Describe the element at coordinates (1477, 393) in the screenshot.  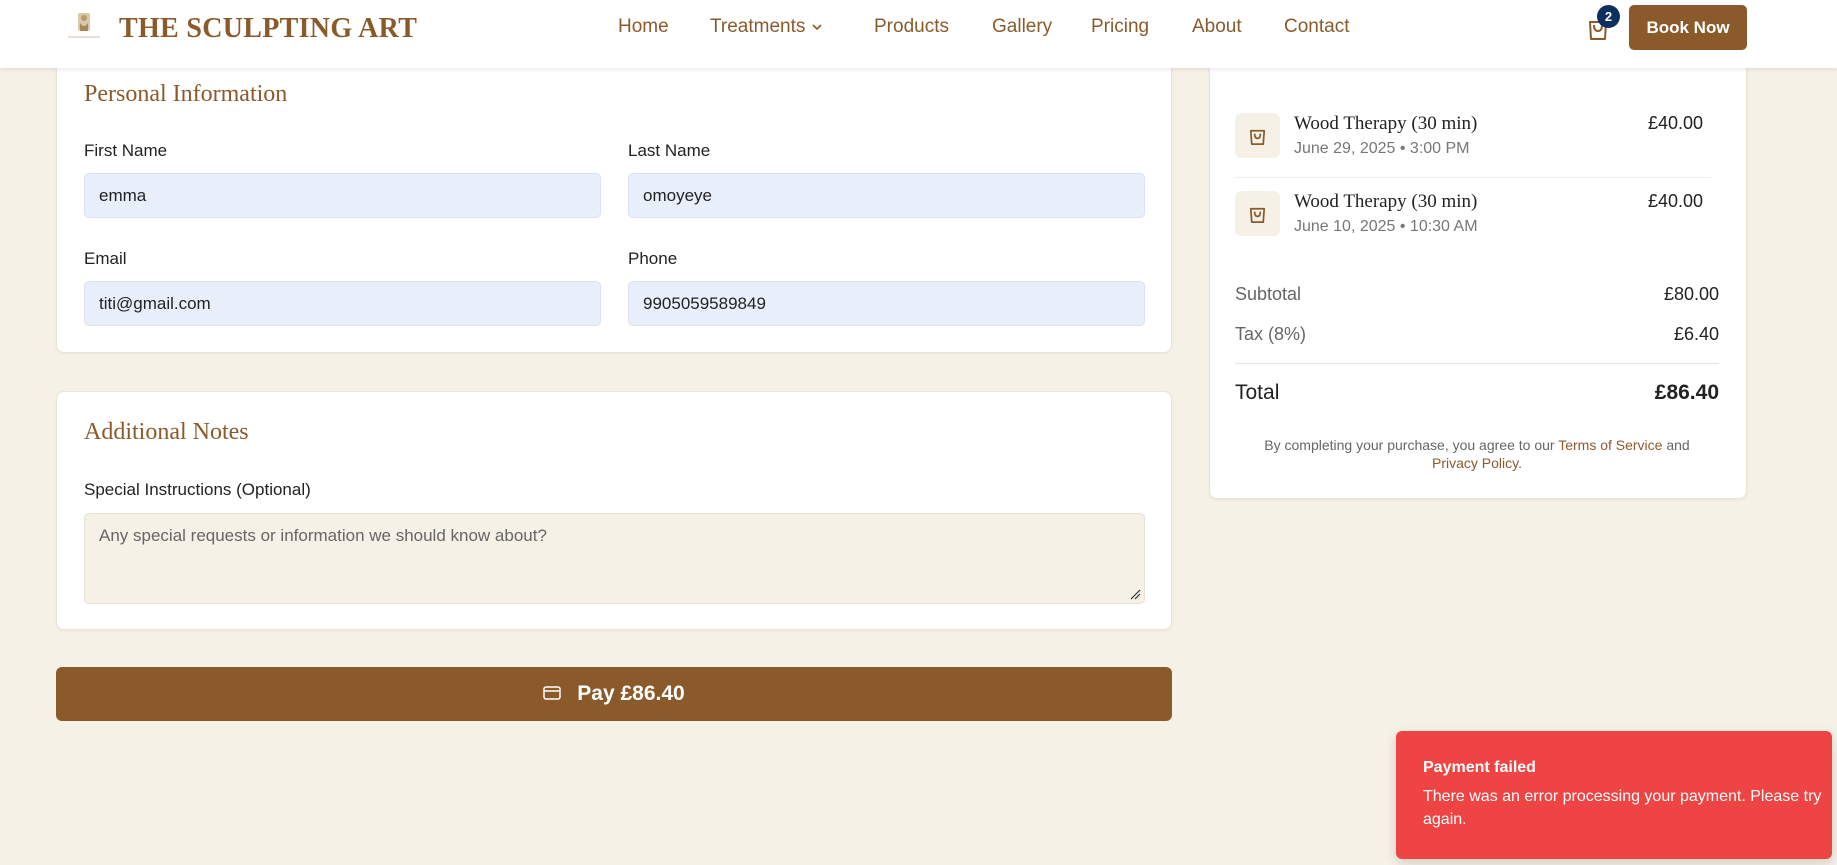
I see `total-row: Total £86.40` at that location.